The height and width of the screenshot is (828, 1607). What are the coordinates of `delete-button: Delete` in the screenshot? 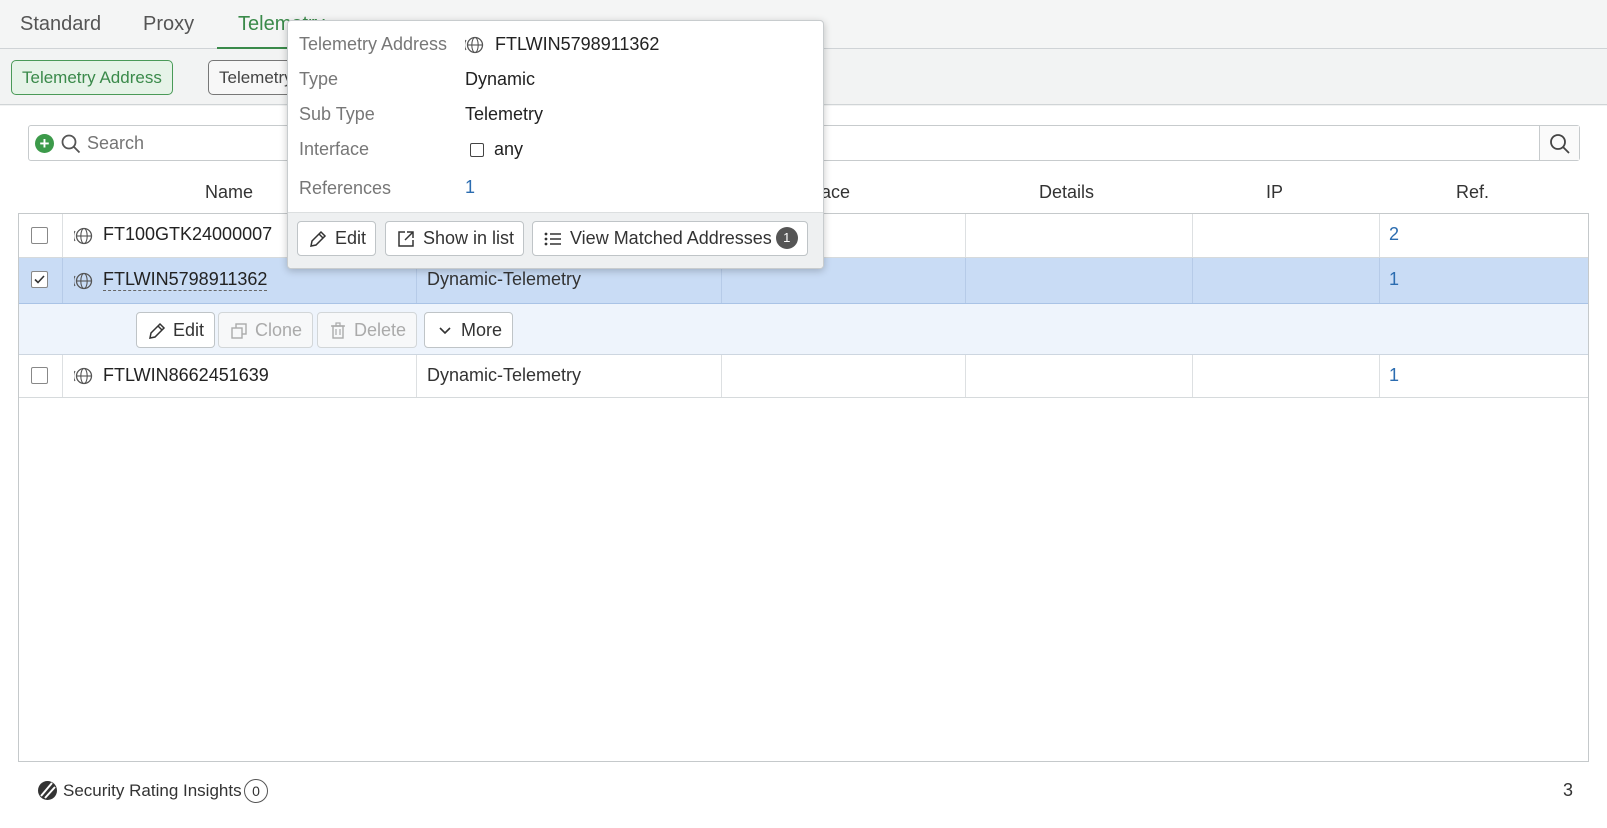 It's located at (367, 330).